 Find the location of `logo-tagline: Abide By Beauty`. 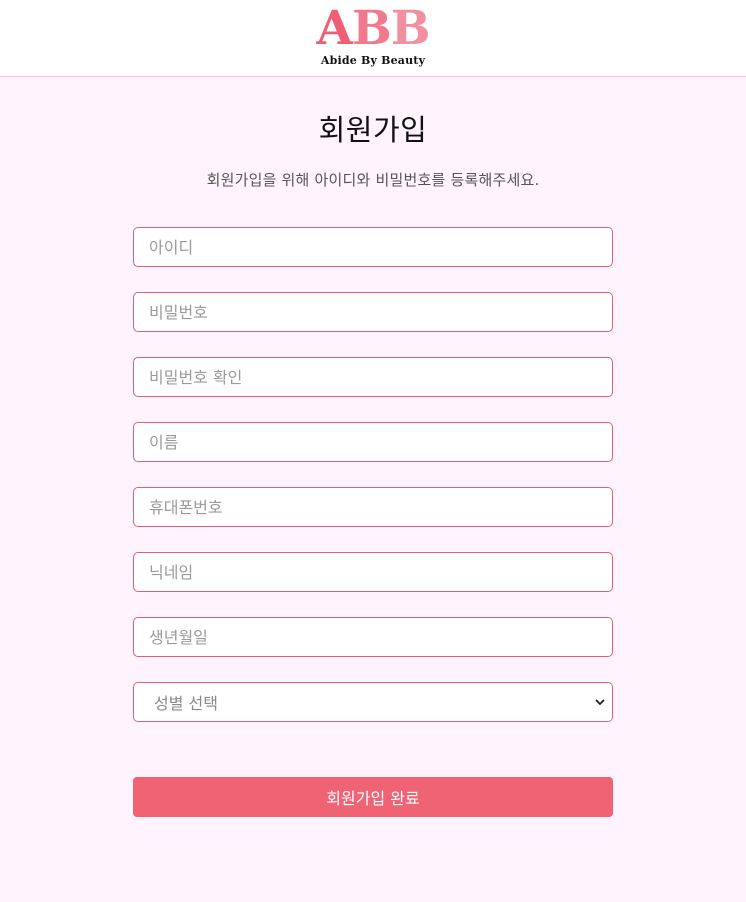

logo-tagline: Abide By Beauty is located at coordinates (373, 60).